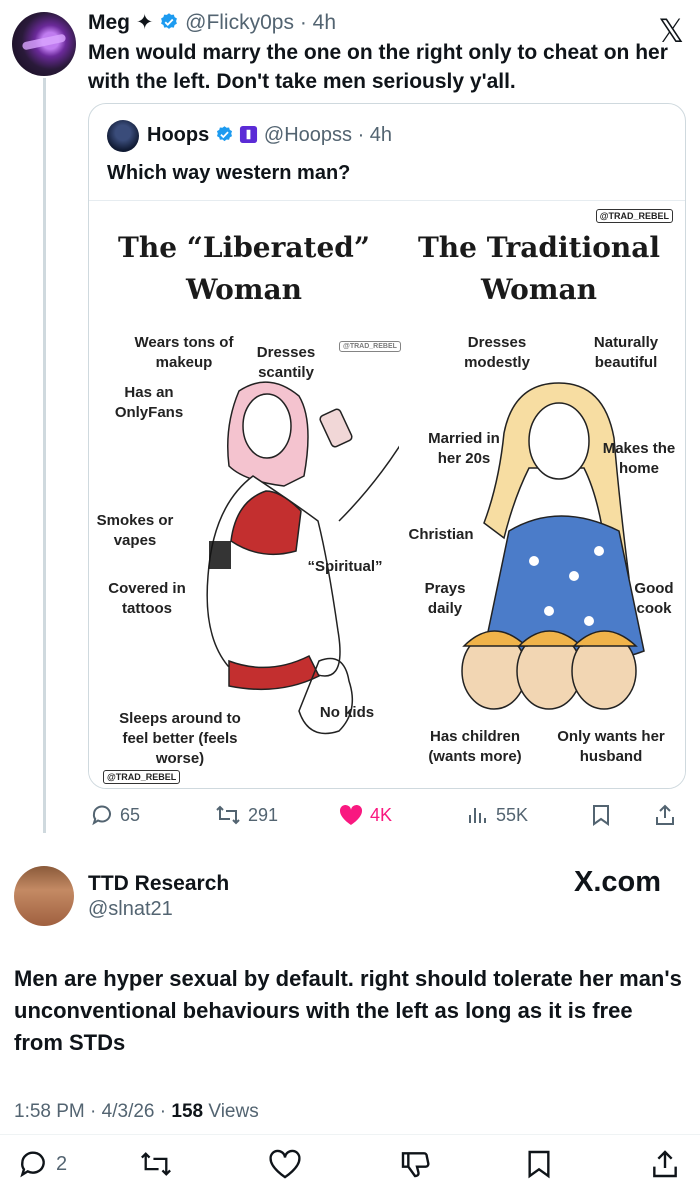 This screenshot has width=700, height=1200. I want to click on divider, so click(350, 1134).